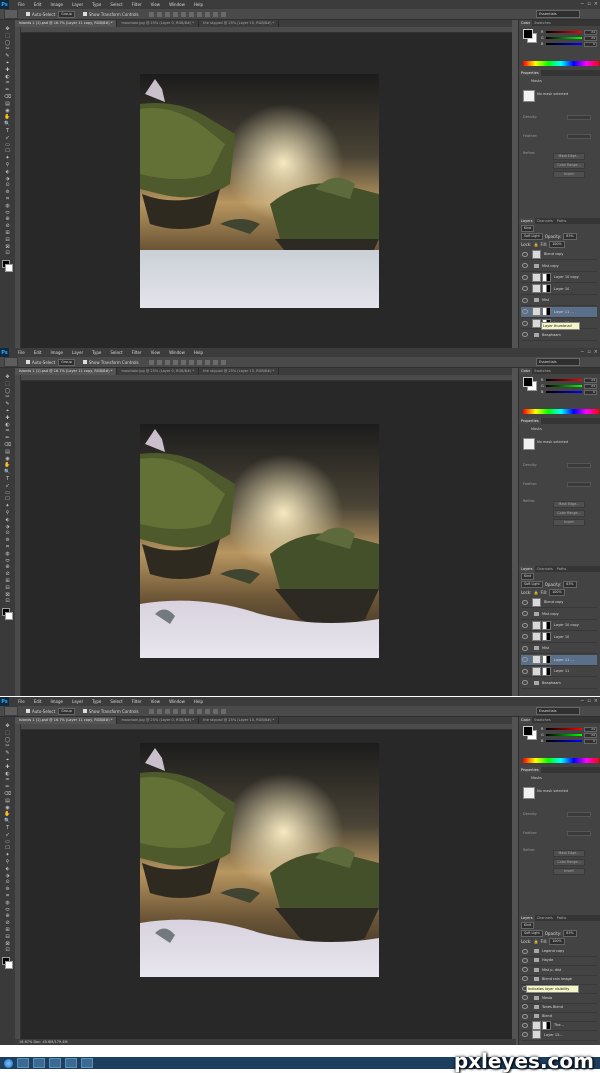 The image size is (600, 1073). I want to click on tool-icon: ✎, so click(7, 56).